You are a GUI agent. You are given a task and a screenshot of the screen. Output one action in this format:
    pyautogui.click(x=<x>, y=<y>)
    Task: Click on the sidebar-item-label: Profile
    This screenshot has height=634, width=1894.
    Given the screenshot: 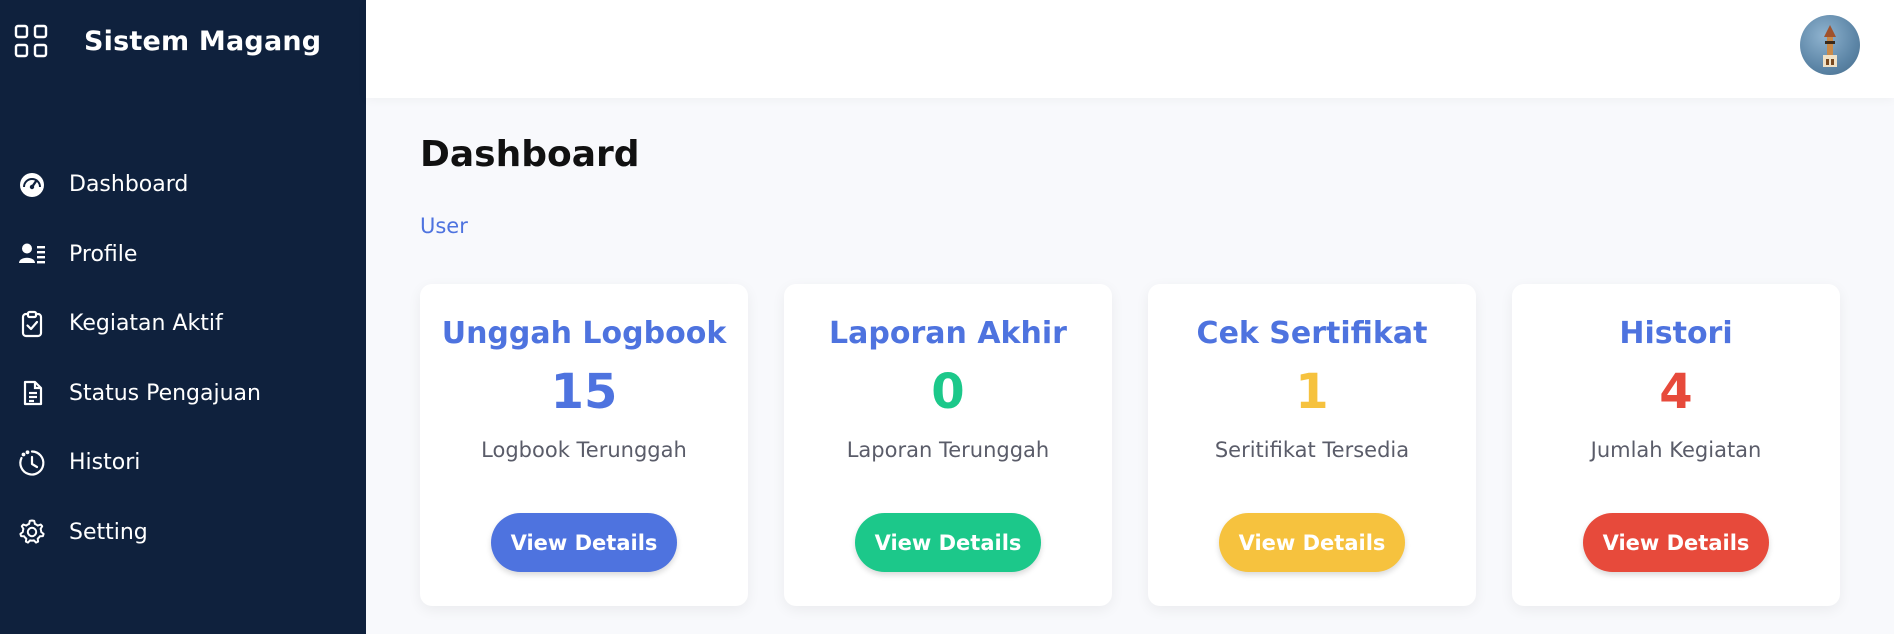 What is the action you would take?
    pyautogui.click(x=103, y=254)
    